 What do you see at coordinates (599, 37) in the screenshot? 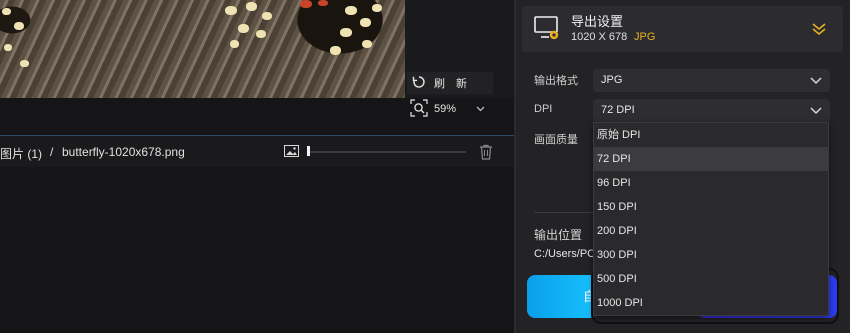
I see `image-dimensions: 1020 X 678` at bounding box center [599, 37].